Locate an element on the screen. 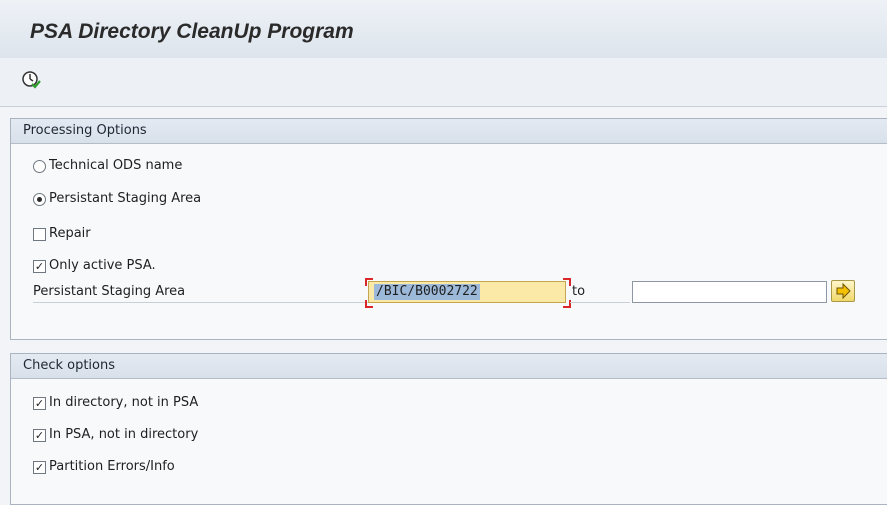 This screenshot has height=505, width=887. repair-checkbox-row: Repair is located at coordinates (62, 234).